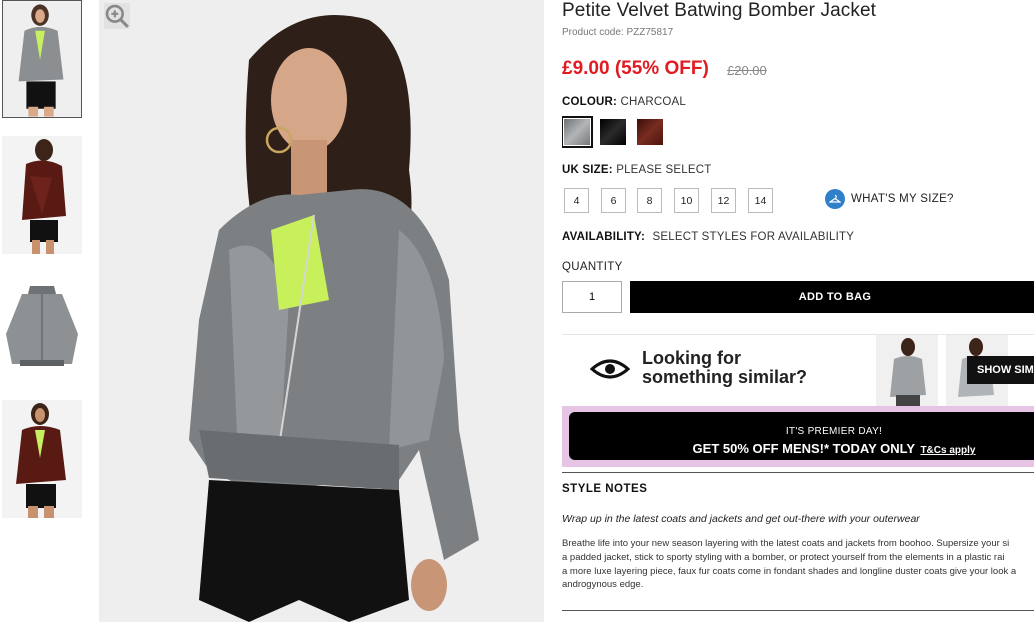 The height and width of the screenshot is (622, 1034). Describe the element at coordinates (653, 102) in the screenshot. I see `colour-value: CHARCOAL` at that location.